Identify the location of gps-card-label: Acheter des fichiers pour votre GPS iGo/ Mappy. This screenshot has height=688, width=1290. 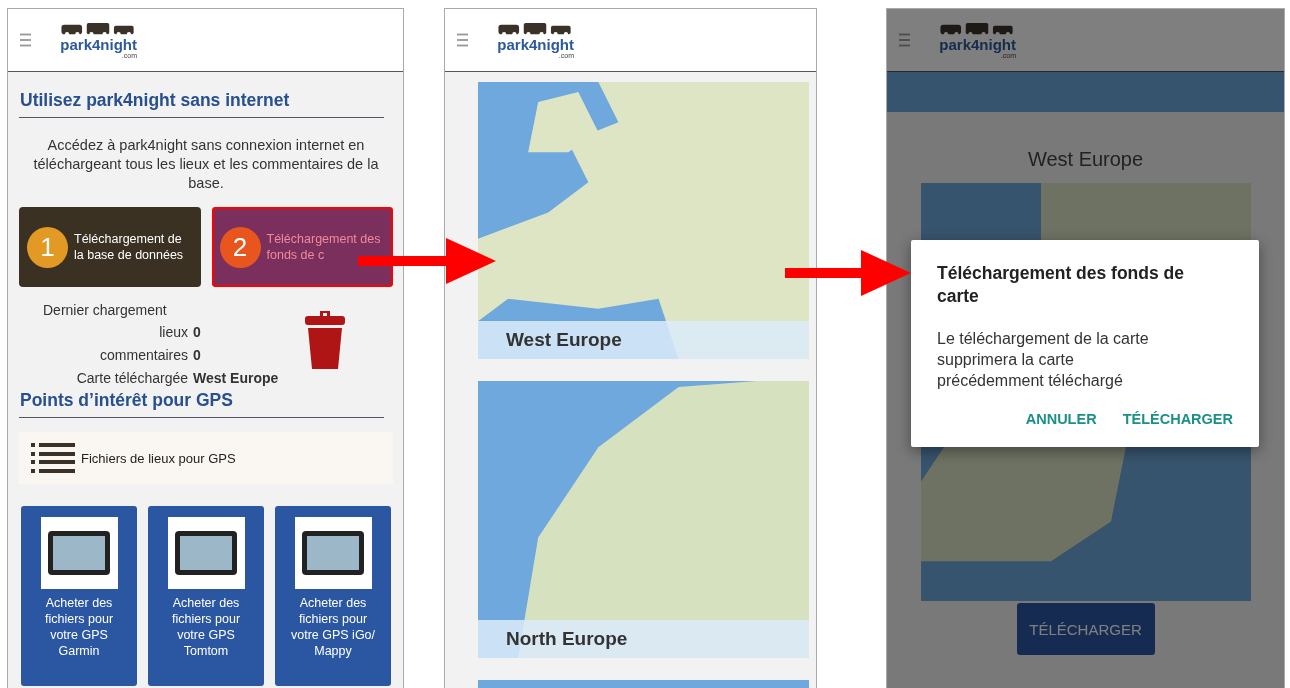
(333, 627).